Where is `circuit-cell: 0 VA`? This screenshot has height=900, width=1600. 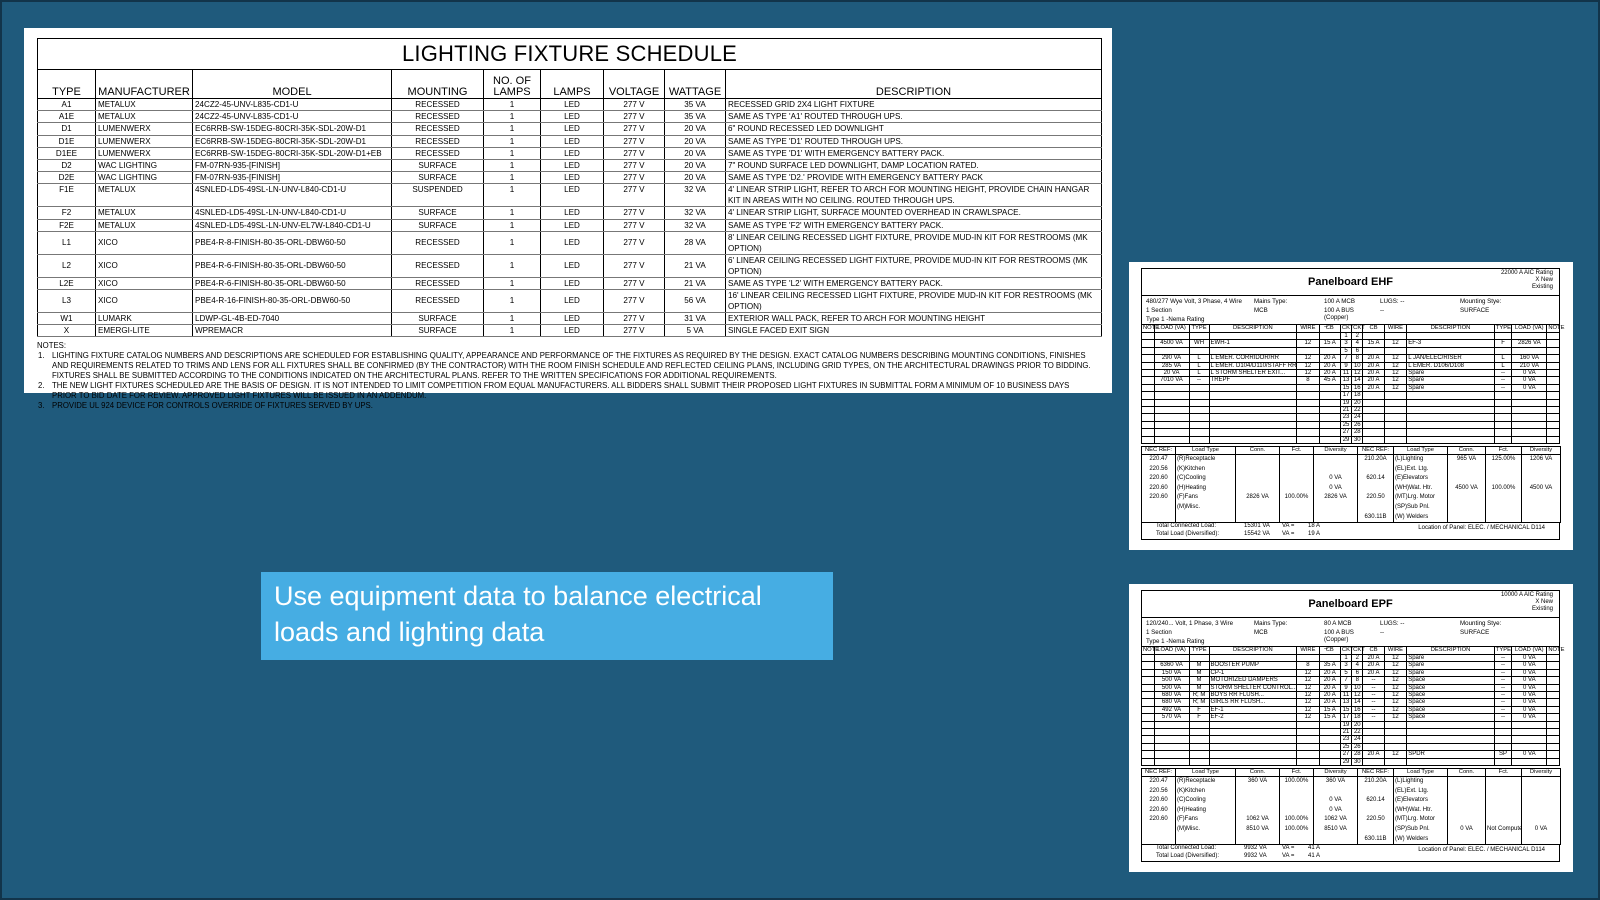
circuit-cell: 0 VA is located at coordinates (1529, 754).